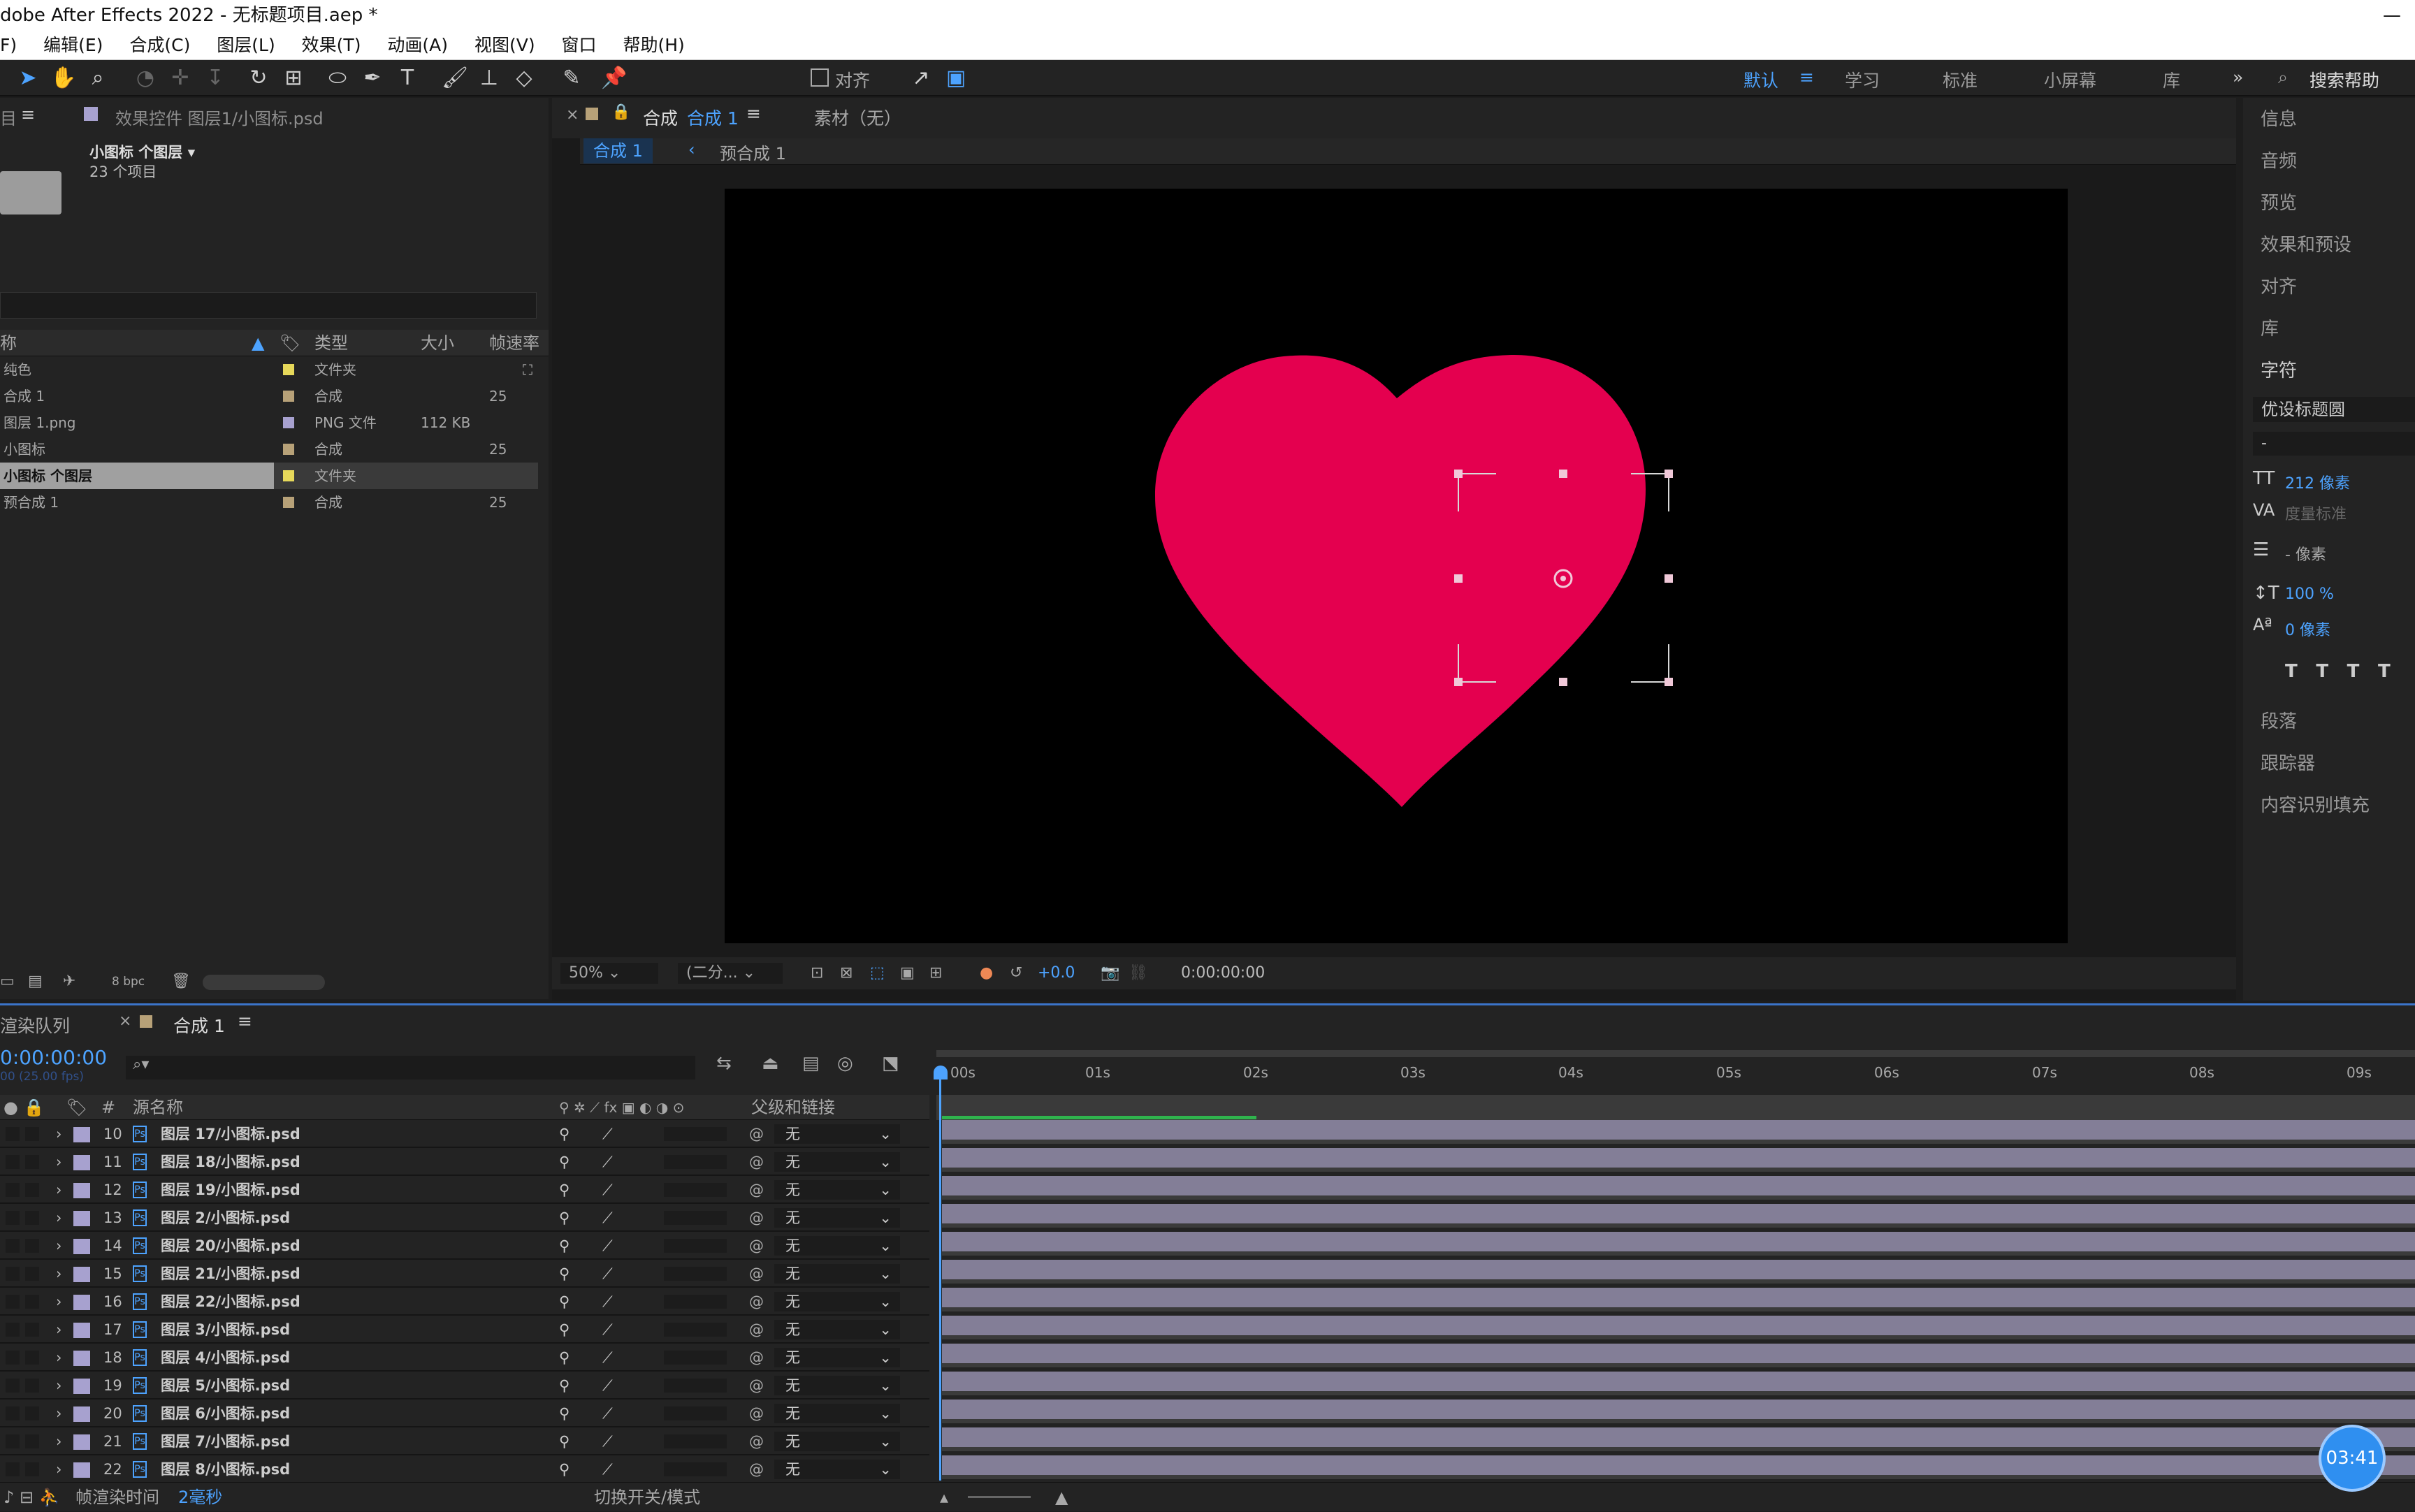  Describe the element at coordinates (258, 78) in the screenshot. I see `rotate-tool-icon: ↻` at that location.